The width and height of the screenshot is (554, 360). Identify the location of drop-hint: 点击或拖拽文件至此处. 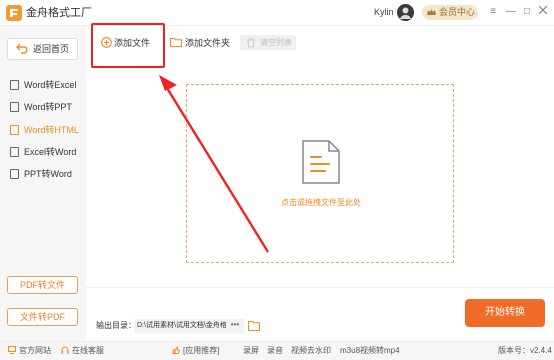
(321, 202).